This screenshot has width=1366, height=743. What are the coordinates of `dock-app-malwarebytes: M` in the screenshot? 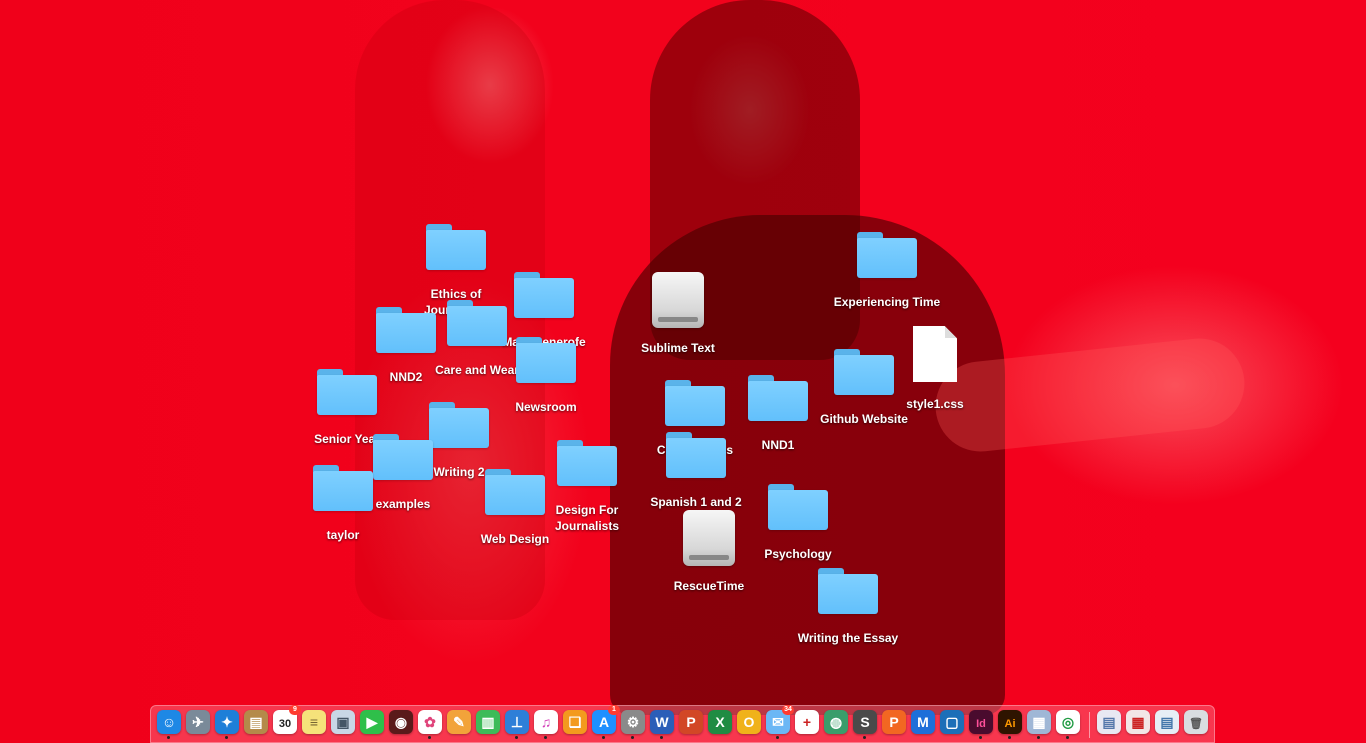 It's located at (923, 722).